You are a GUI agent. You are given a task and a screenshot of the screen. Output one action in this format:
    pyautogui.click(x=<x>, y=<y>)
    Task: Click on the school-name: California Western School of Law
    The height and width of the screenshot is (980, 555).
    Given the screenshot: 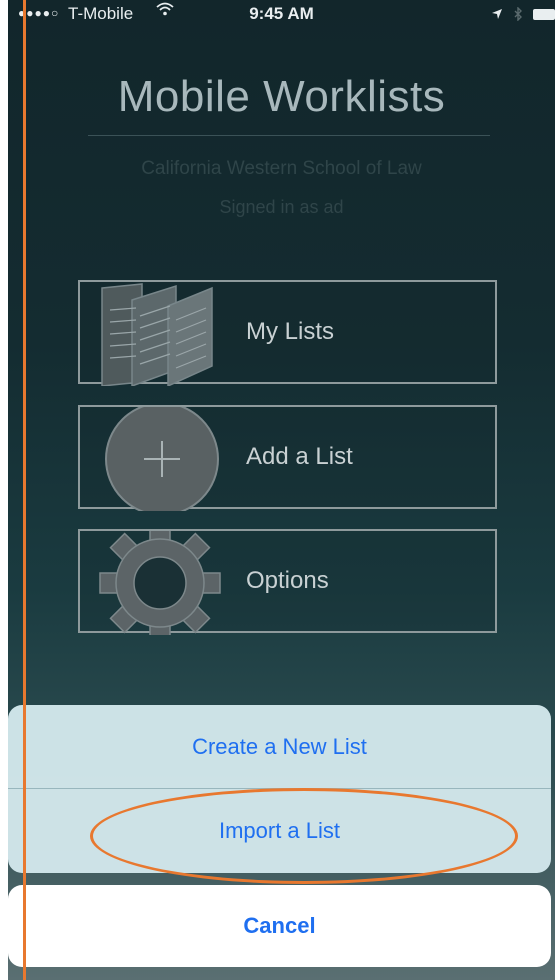 What is the action you would take?
    pyautogui.click(x=281, y=168)
    